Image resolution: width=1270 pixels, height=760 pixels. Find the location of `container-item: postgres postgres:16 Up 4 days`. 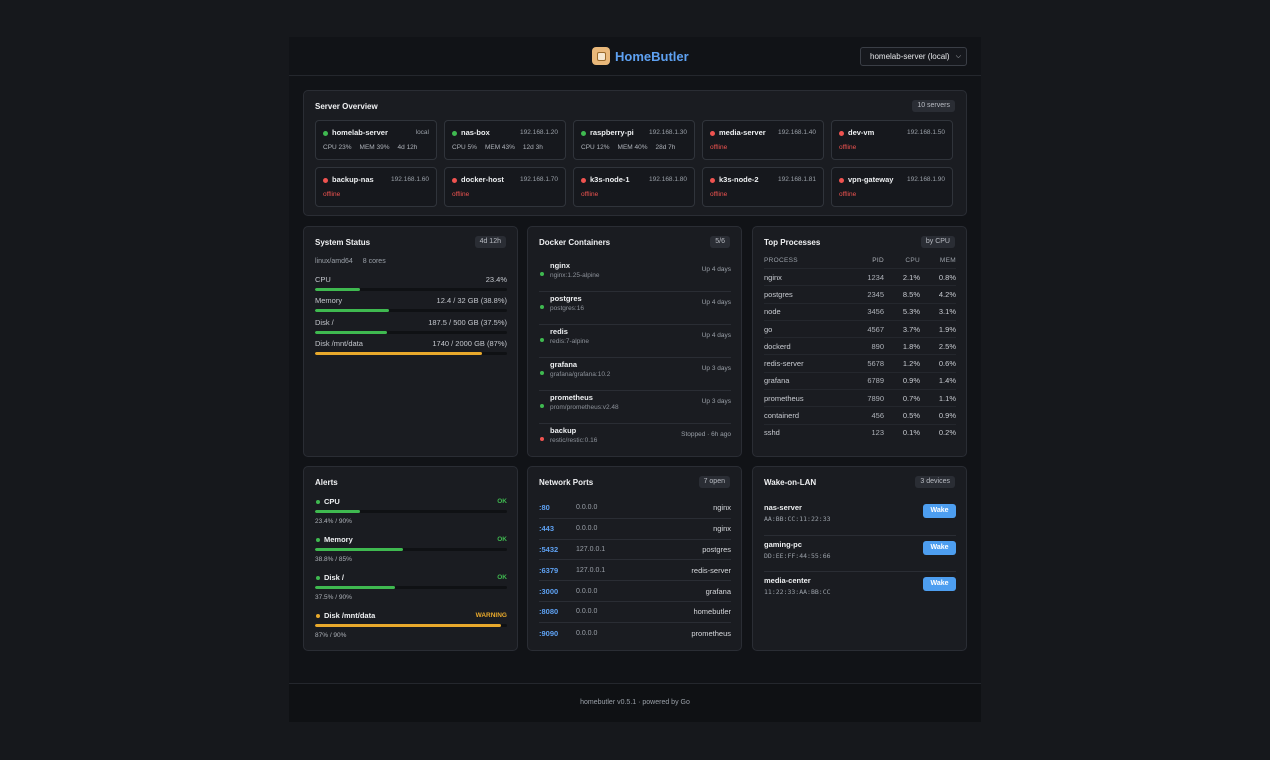

container-item: postgres postgres:16 Up 4 days is located at coordinates (635, 308).